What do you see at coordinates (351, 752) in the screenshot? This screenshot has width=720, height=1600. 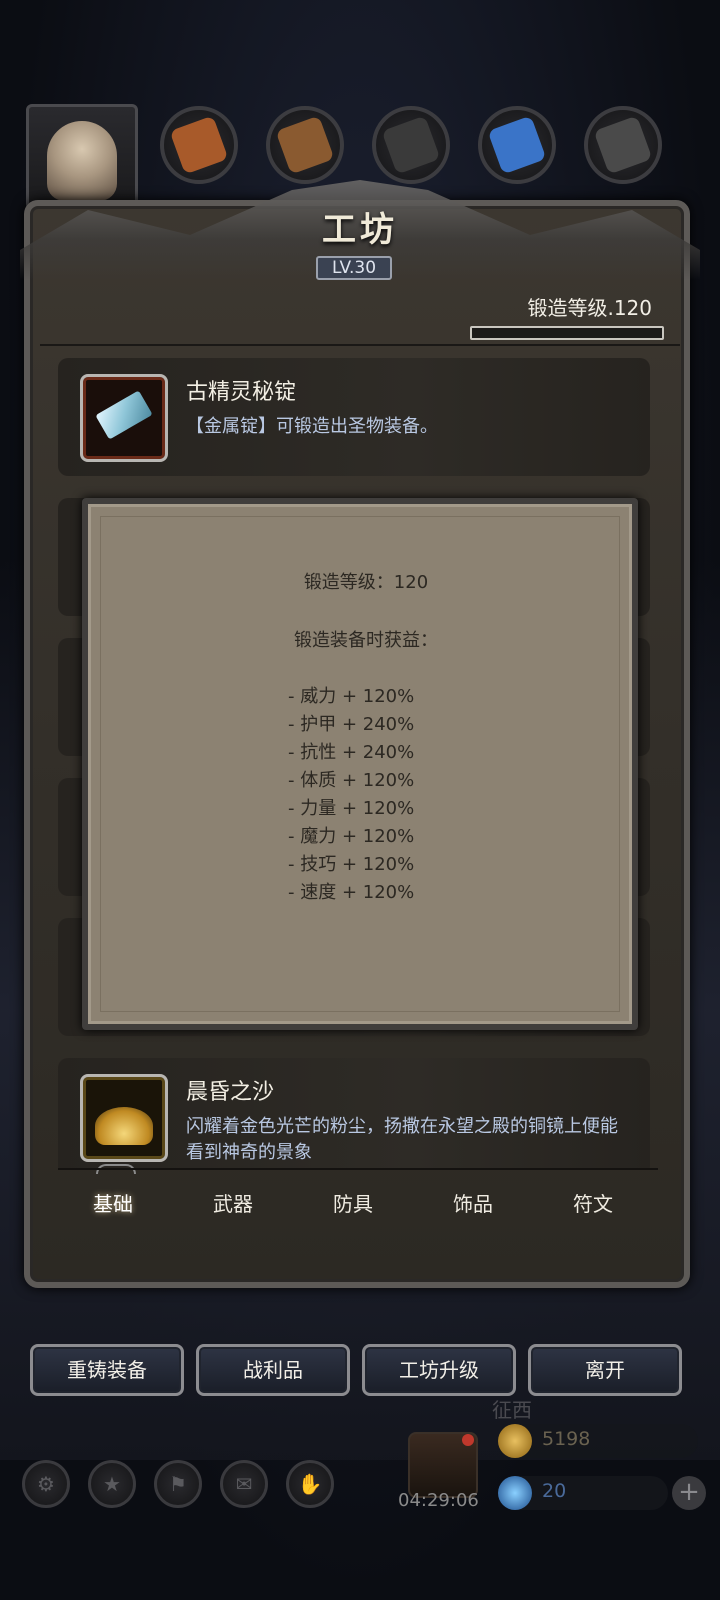 I see `tooltip-stat: - 抗性 + 240%` at bounding box center [351, 752].